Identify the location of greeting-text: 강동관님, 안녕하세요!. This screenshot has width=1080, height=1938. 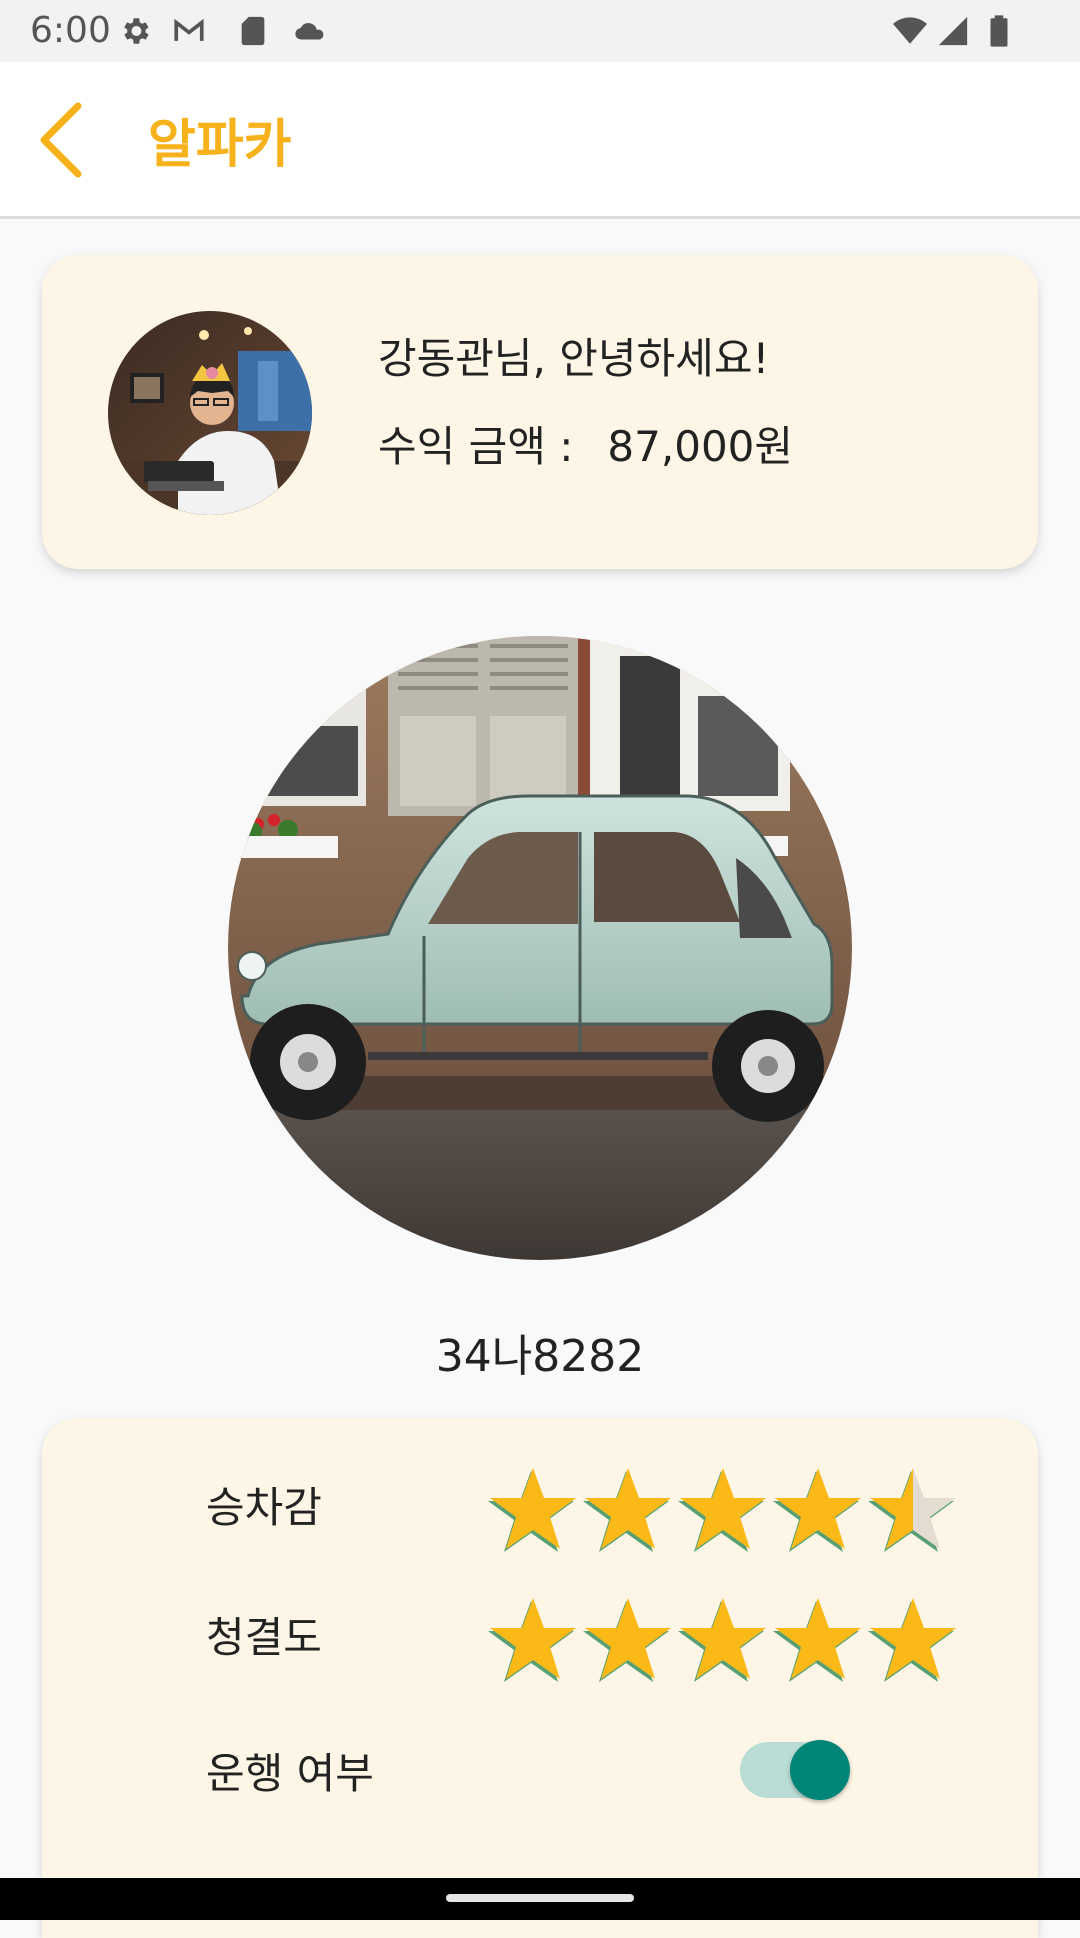
(574, 358).